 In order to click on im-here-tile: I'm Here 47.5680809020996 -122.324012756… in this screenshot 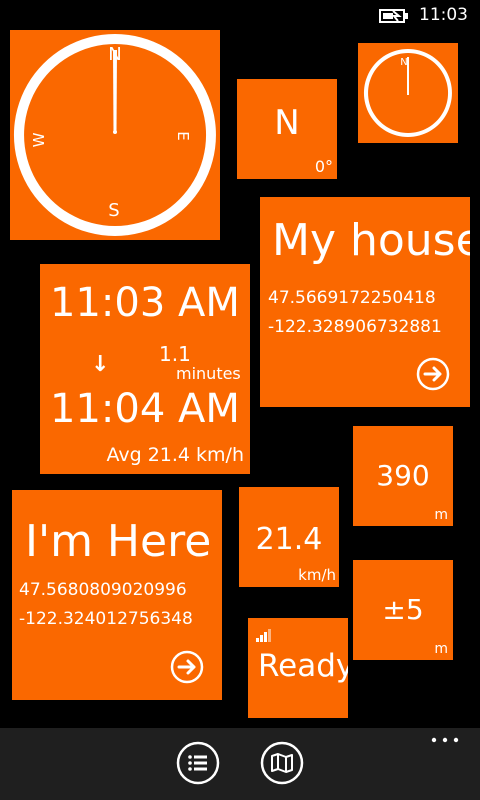, I will do `click(117, 595)`.